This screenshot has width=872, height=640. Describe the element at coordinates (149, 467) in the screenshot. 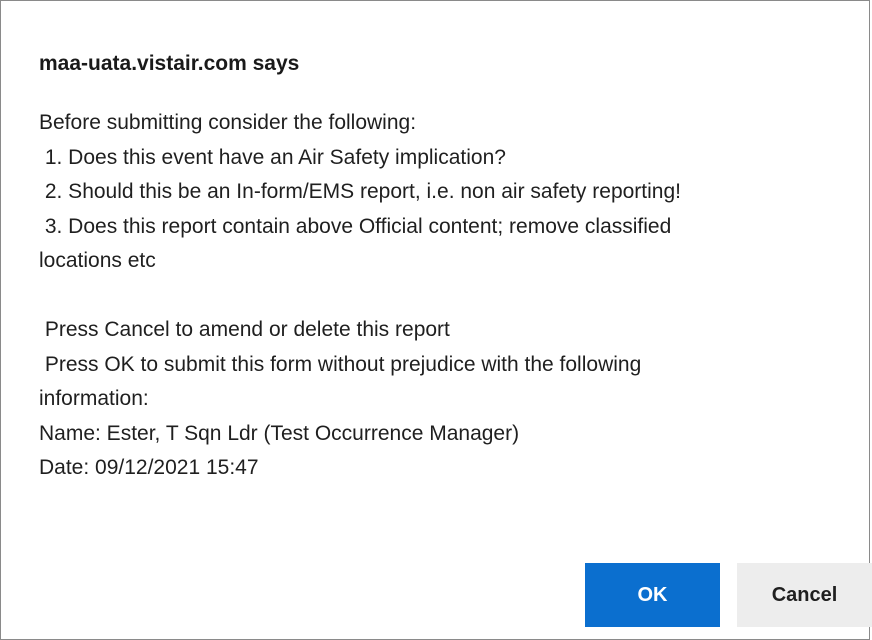

I see `message-line: Date: 09/12/2021 15:47` at that location.